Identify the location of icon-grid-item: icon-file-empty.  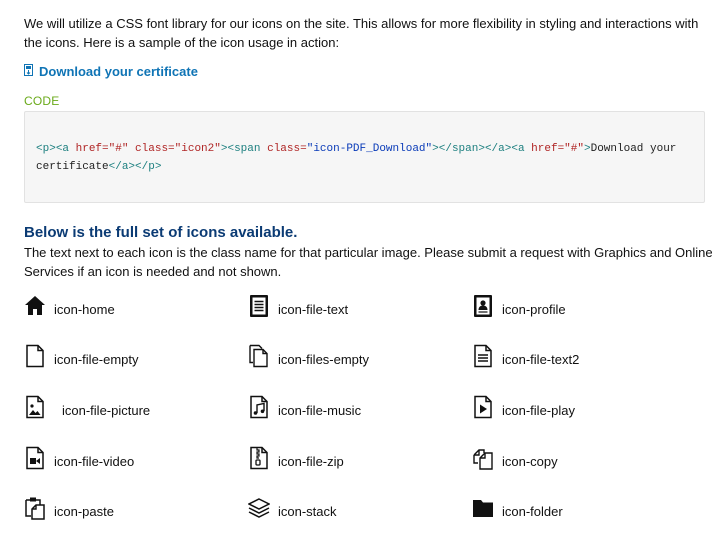
(81, 355).